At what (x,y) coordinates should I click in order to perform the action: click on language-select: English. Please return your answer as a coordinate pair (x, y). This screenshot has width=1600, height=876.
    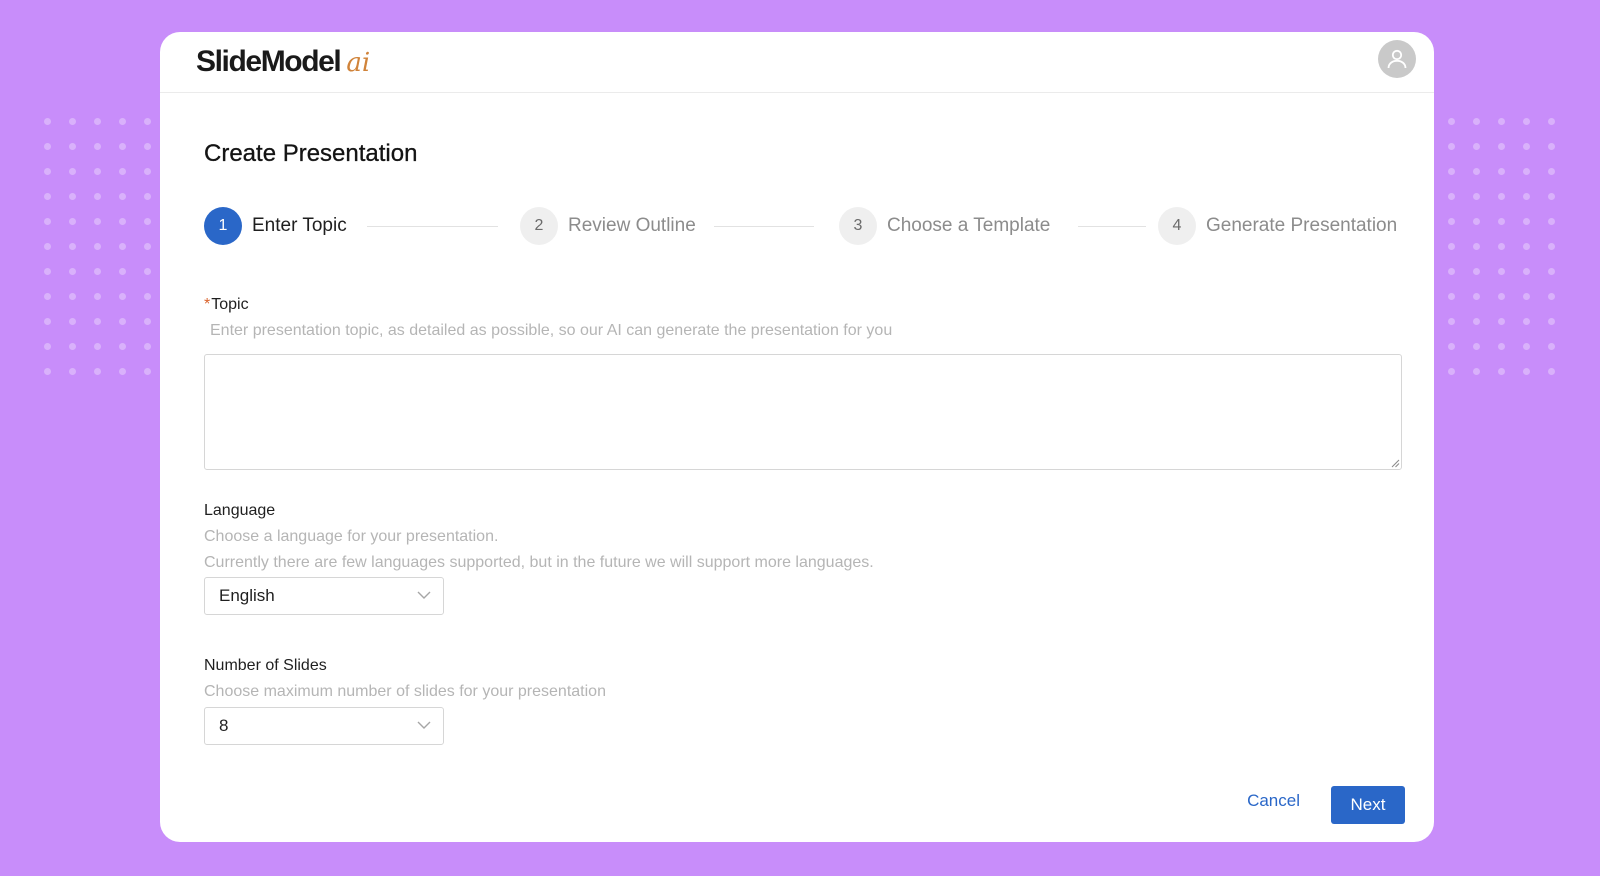
    Looking at the image, I should click on (324, 596).